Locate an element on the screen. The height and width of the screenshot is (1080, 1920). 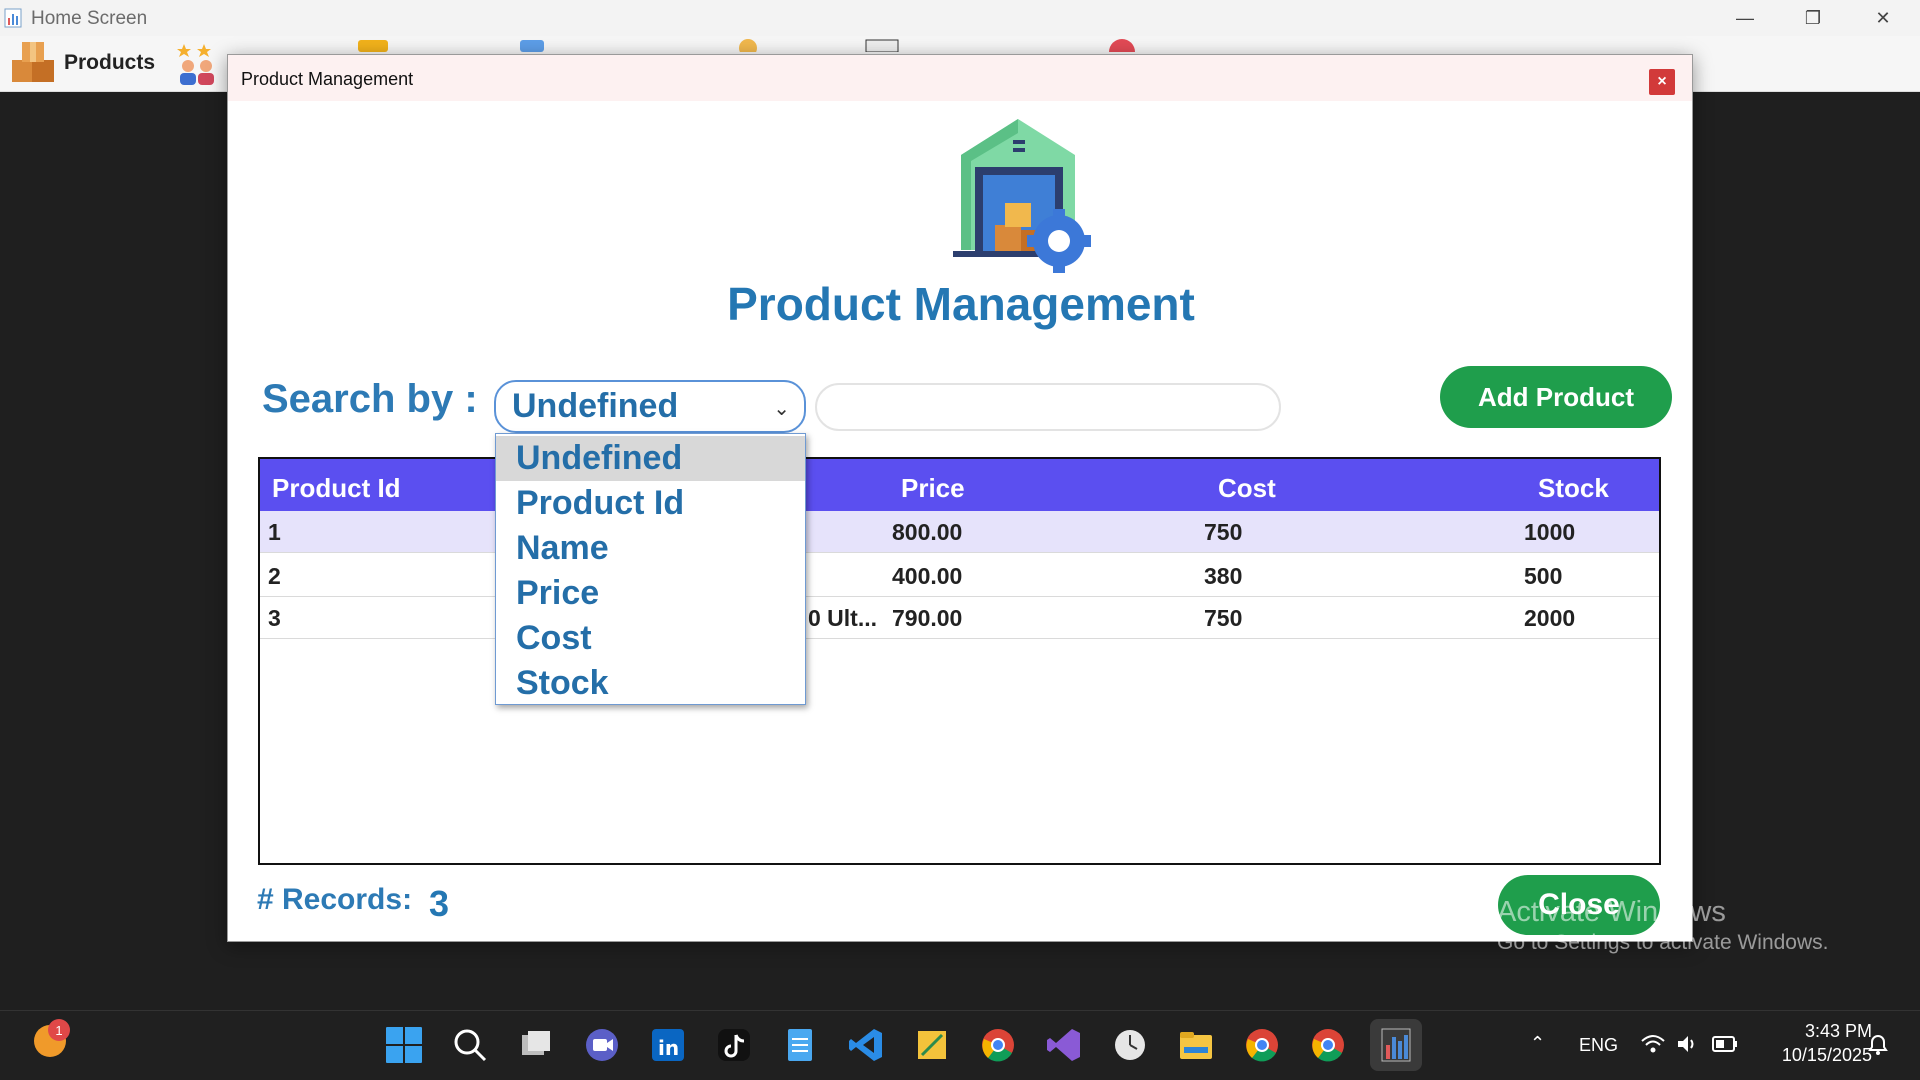
option-product-id: Product Id is located at coordinates (650, 503).